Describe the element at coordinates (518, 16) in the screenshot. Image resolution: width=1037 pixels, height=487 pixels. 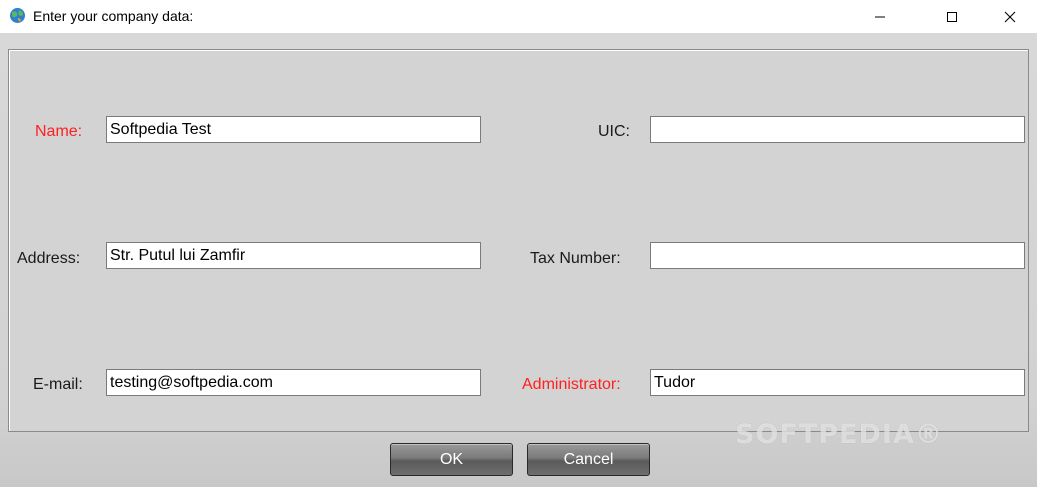
I see `title-bar: Enter your company data:` at that location.